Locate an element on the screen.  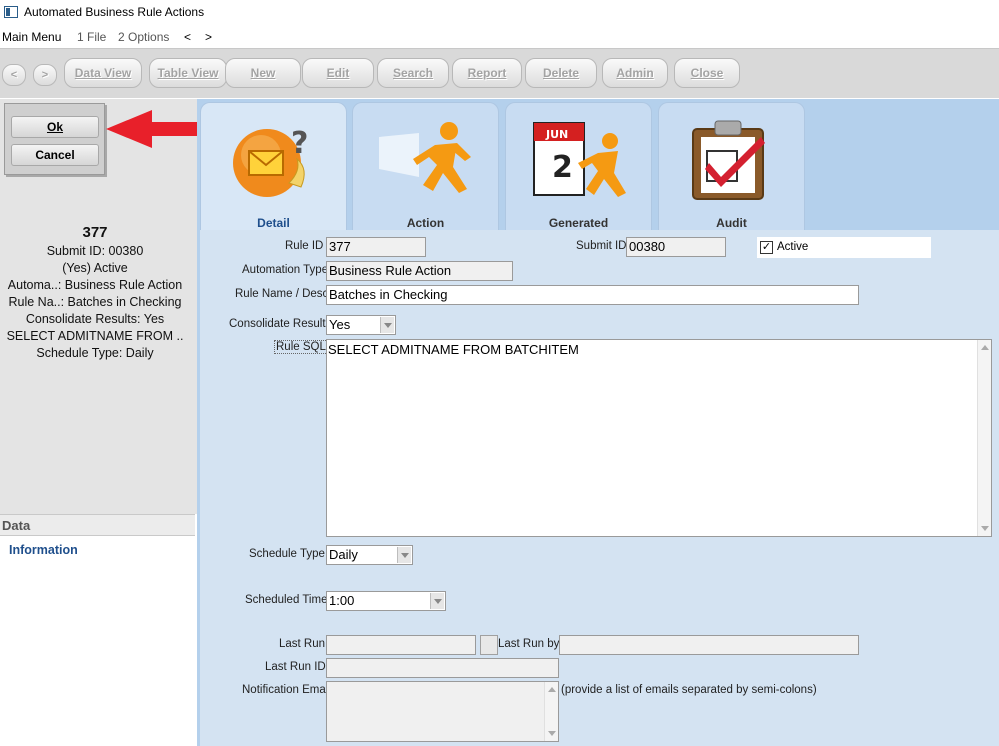
scheduled-time-value: 1:00 is located at coordinates (342, 600).